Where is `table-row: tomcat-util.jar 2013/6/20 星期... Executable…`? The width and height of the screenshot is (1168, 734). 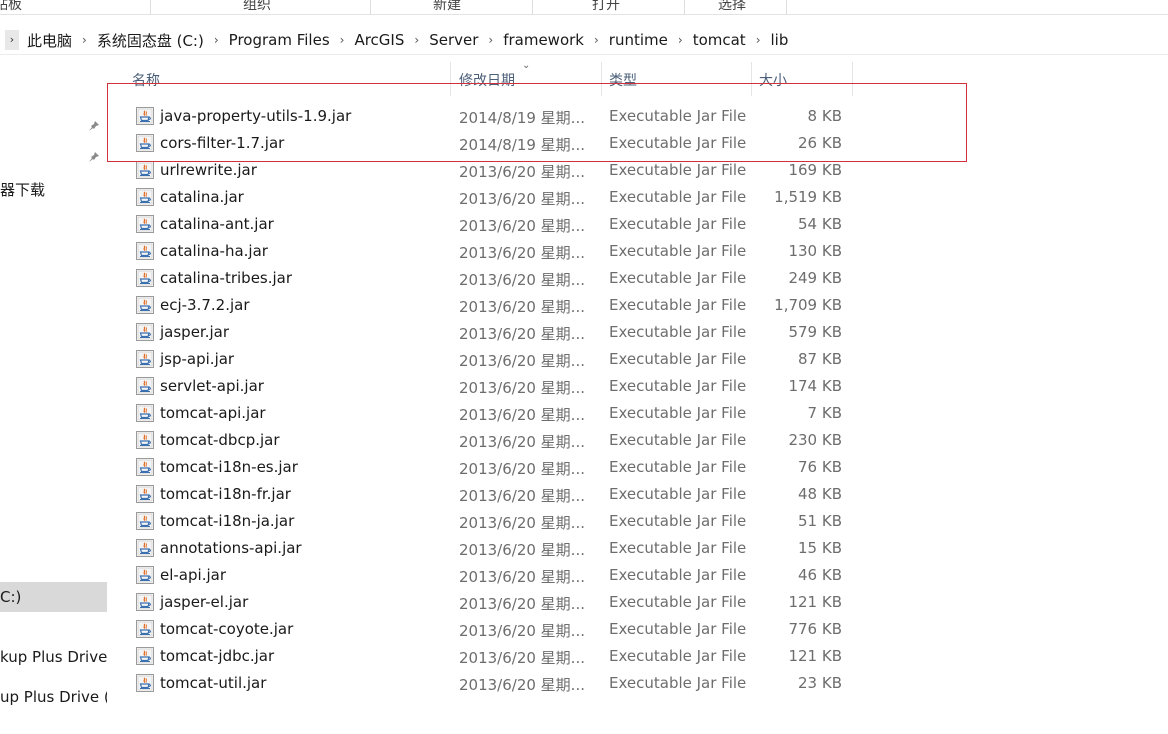 table-row: tomcat-util.jar 2013/6/20 星期... Executable… is located at coordinates (482, 684).